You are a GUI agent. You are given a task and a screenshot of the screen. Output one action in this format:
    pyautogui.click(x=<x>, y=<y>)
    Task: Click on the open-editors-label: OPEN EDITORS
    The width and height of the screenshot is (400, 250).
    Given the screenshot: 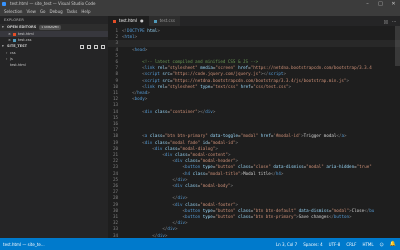 What is the action you would take?
    pyautogui.click(x=22, y=27)
    